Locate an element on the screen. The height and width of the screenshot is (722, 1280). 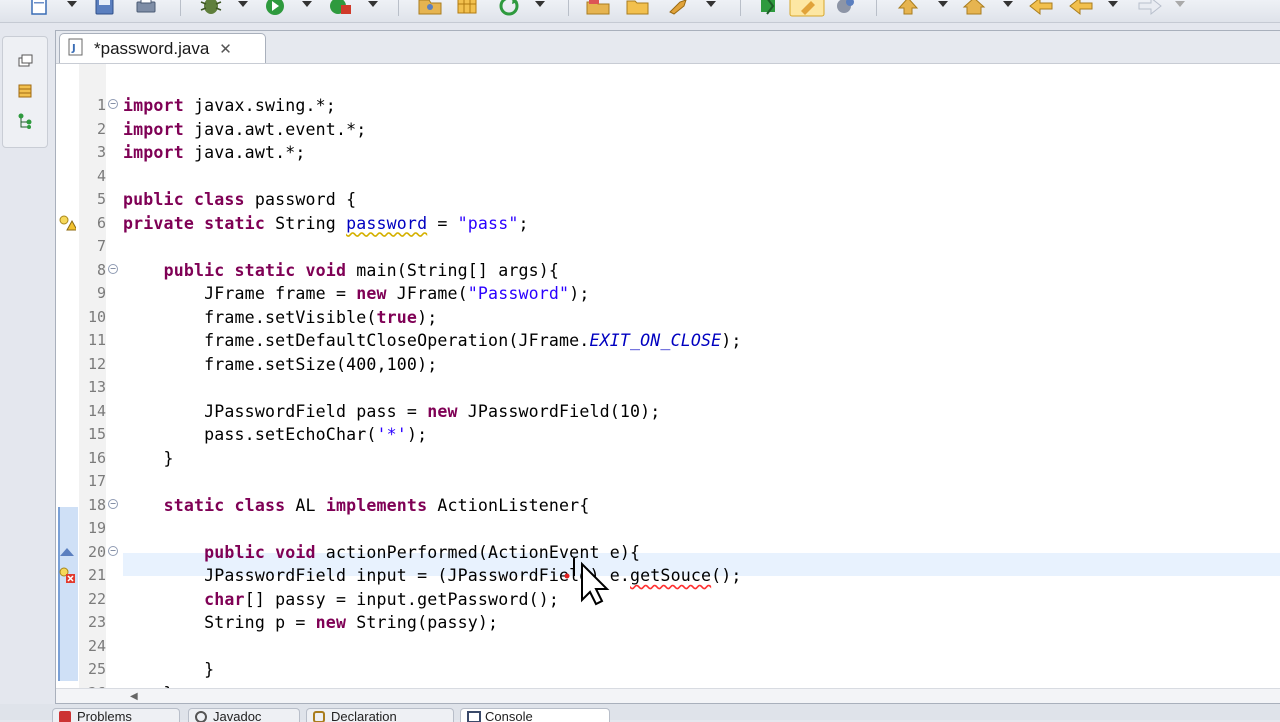
line-number: 18 is located at coordinates (96, 504).